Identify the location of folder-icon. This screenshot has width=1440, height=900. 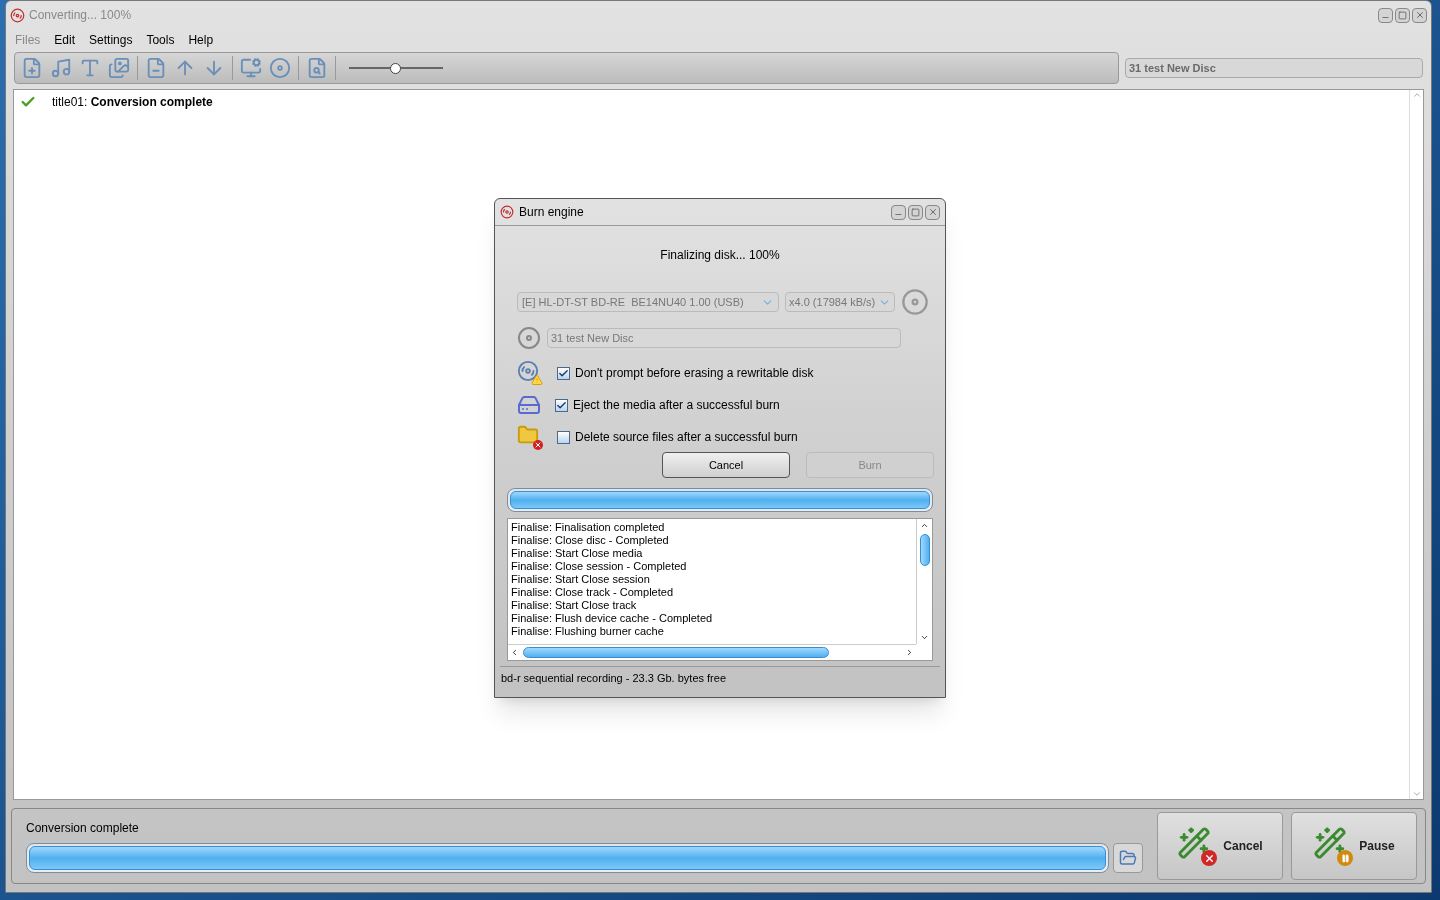
(1128, 858).